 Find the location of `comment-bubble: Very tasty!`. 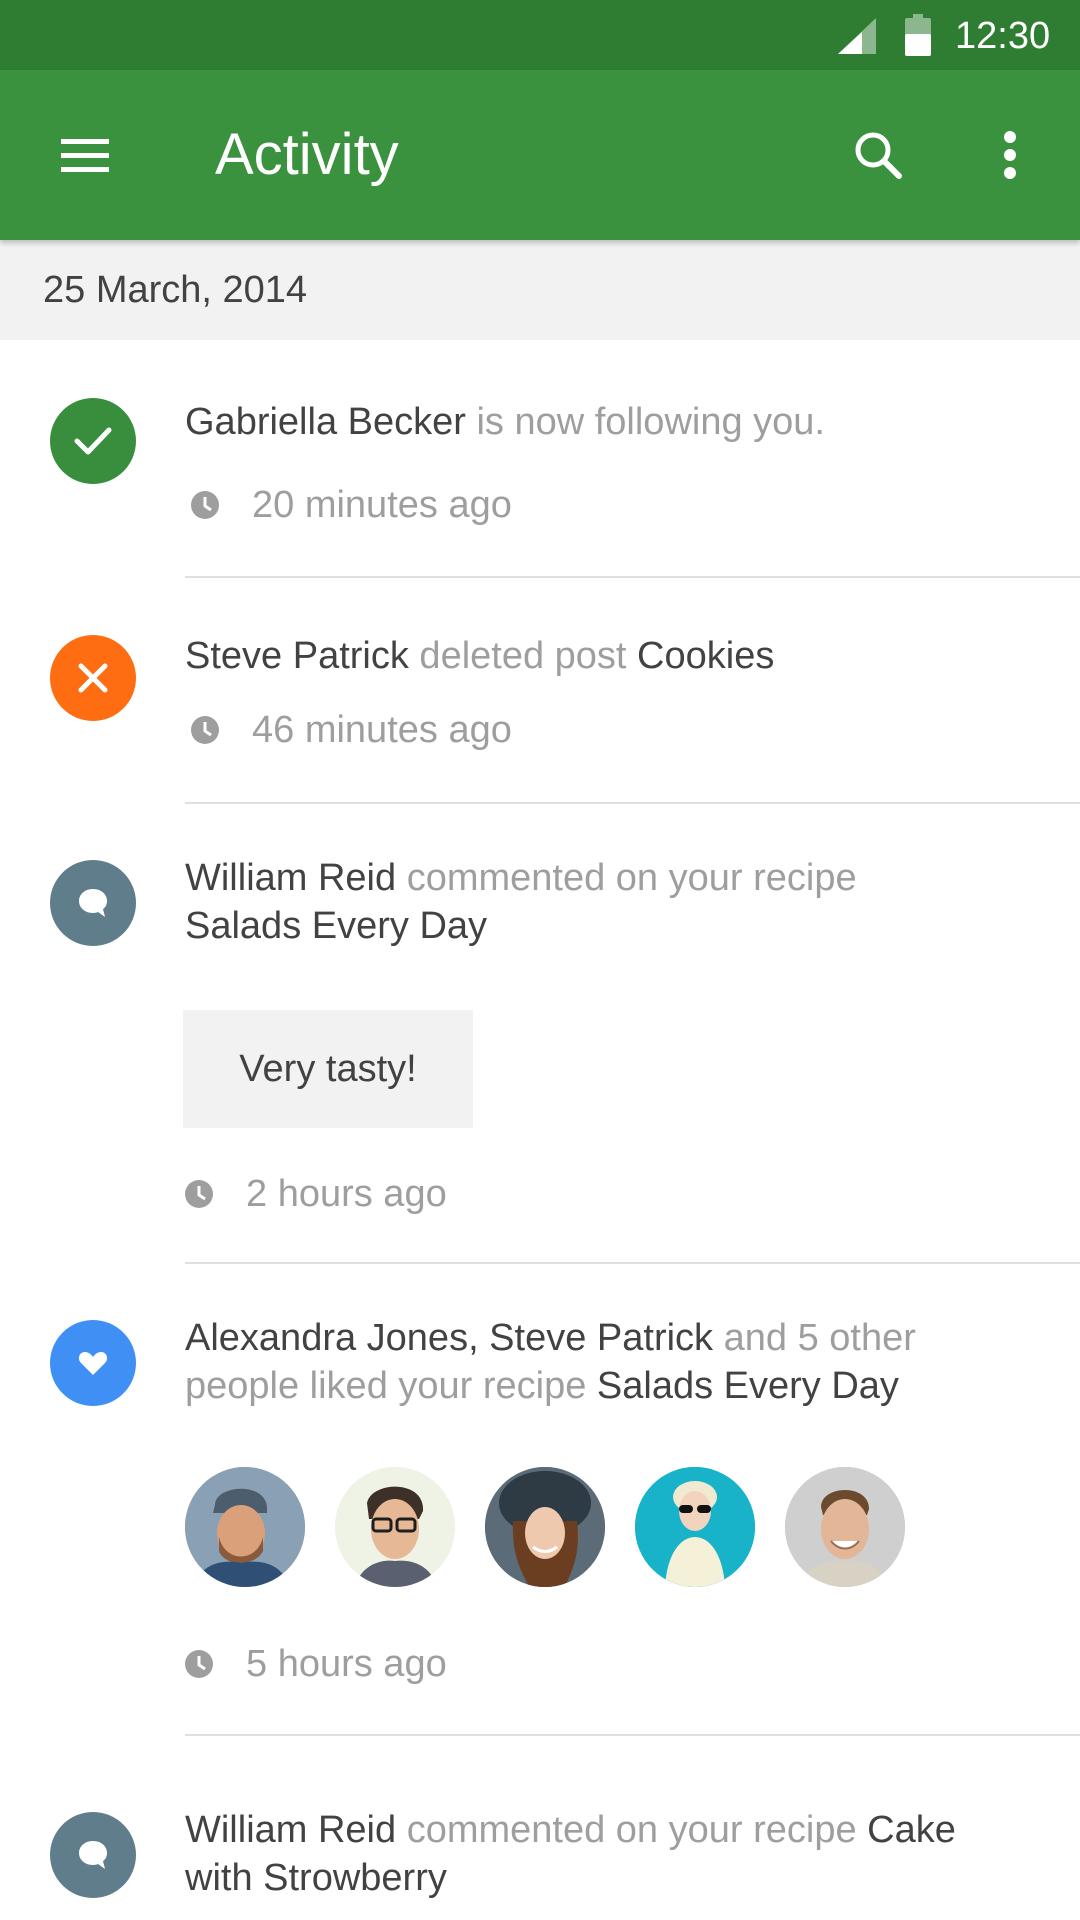

comment-bubble: Very tasty! is located at coordinates (328, 1069).